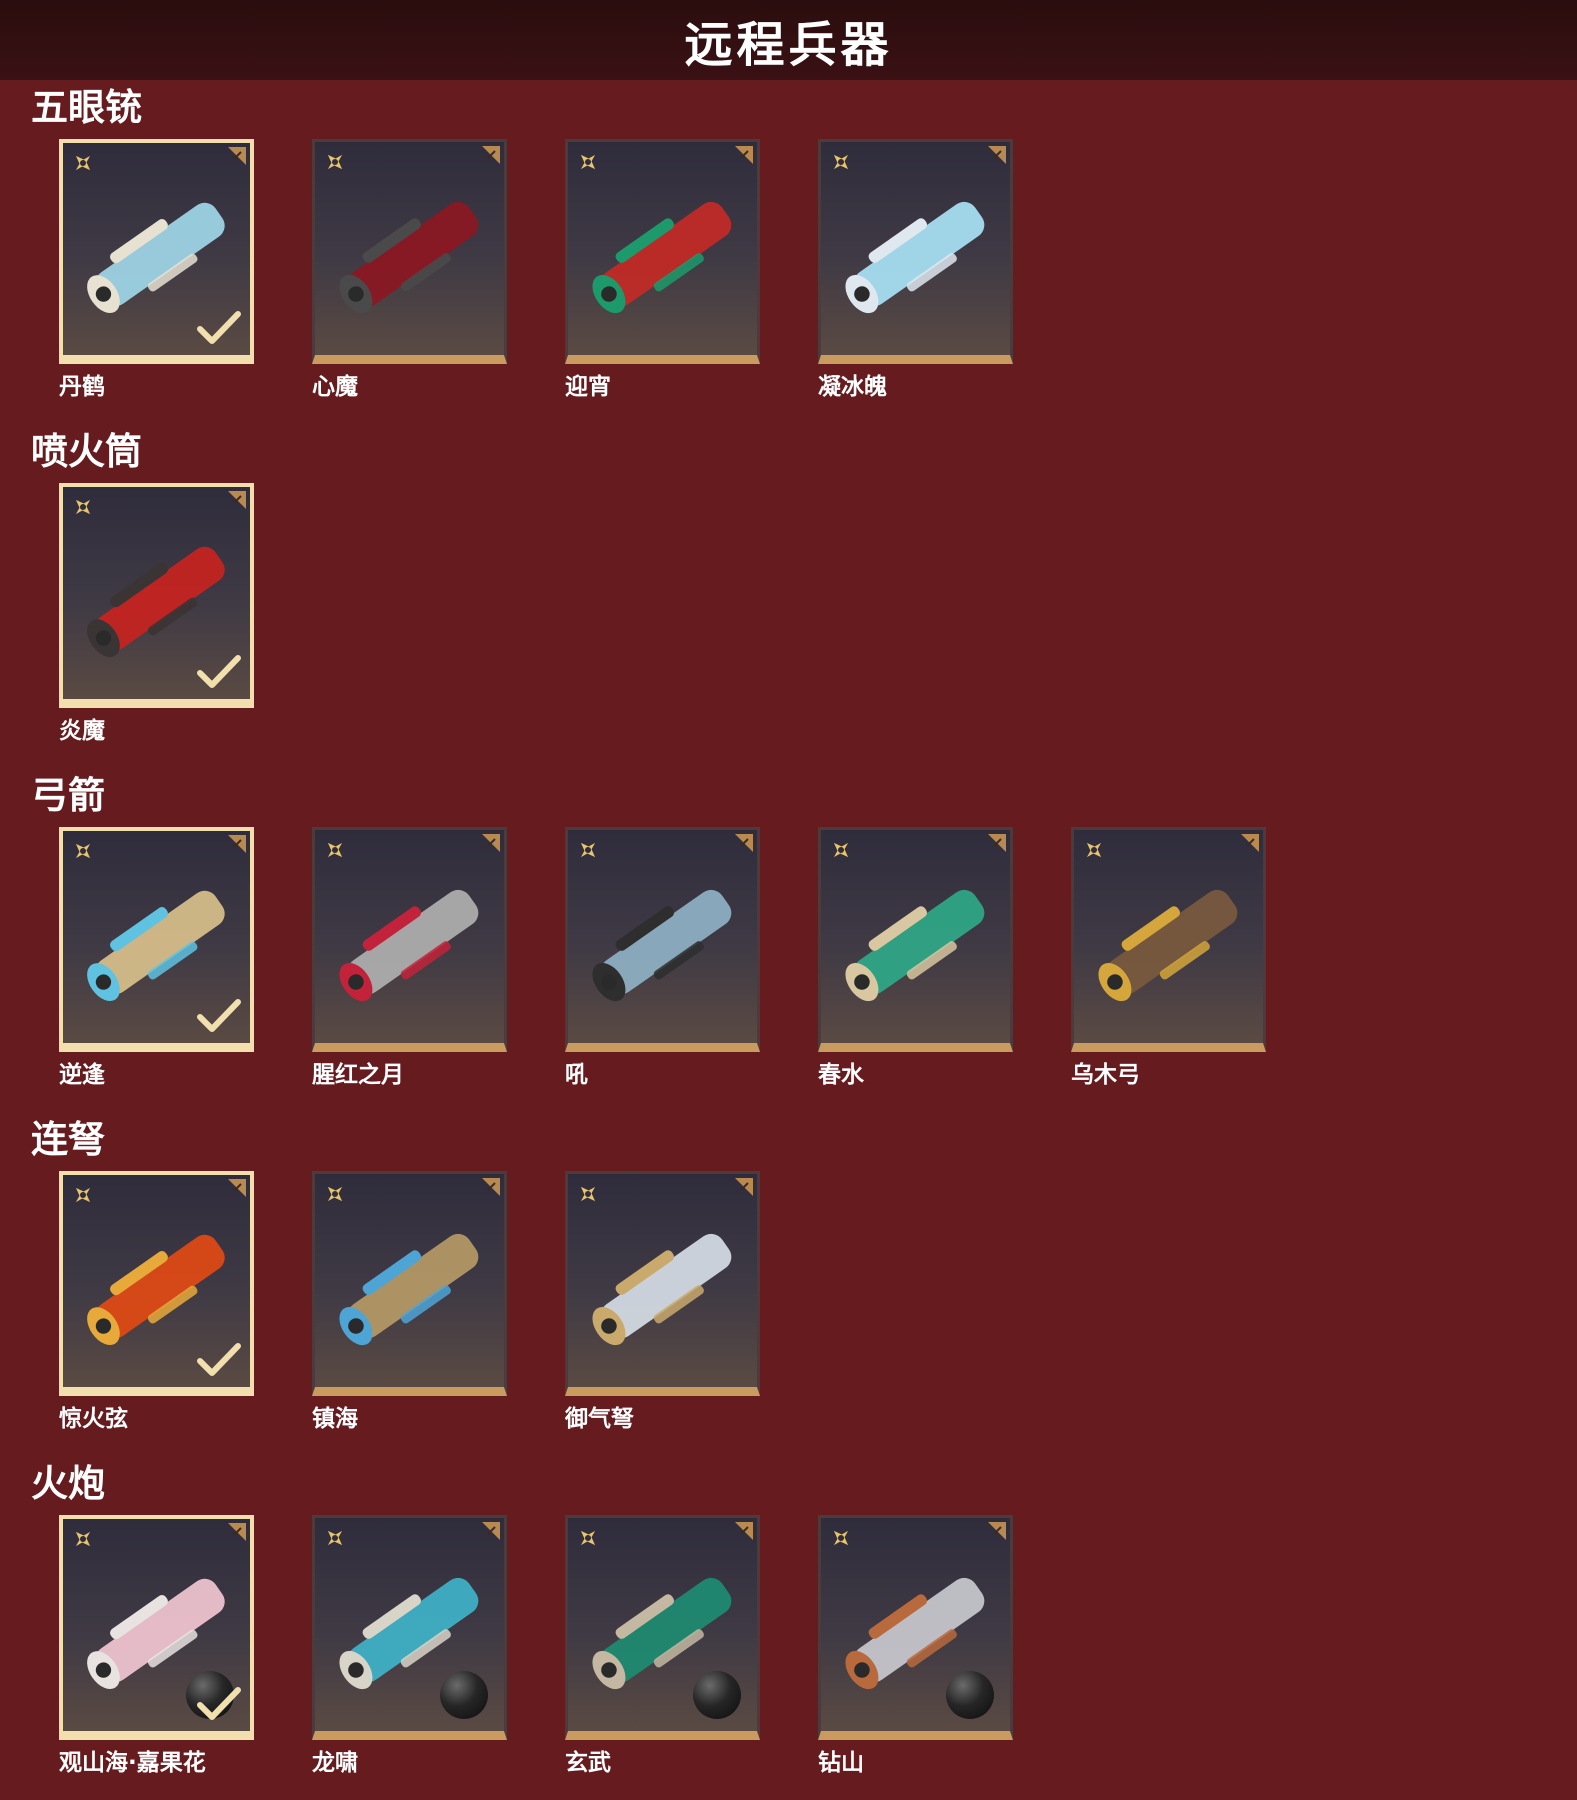  I want to click on weapon-item: 迎宵, so click(662, 271).